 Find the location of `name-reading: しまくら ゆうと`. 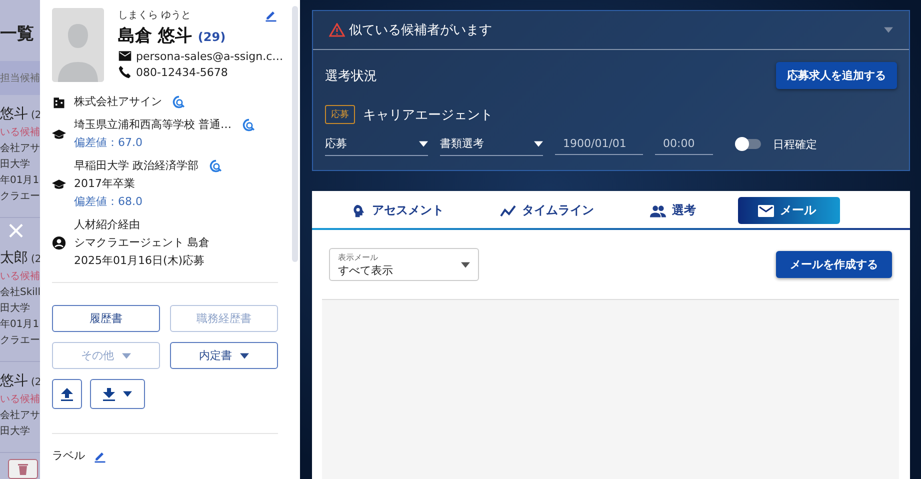

name-reading: しまくら ゆうと is located at coordinates (155, 15).